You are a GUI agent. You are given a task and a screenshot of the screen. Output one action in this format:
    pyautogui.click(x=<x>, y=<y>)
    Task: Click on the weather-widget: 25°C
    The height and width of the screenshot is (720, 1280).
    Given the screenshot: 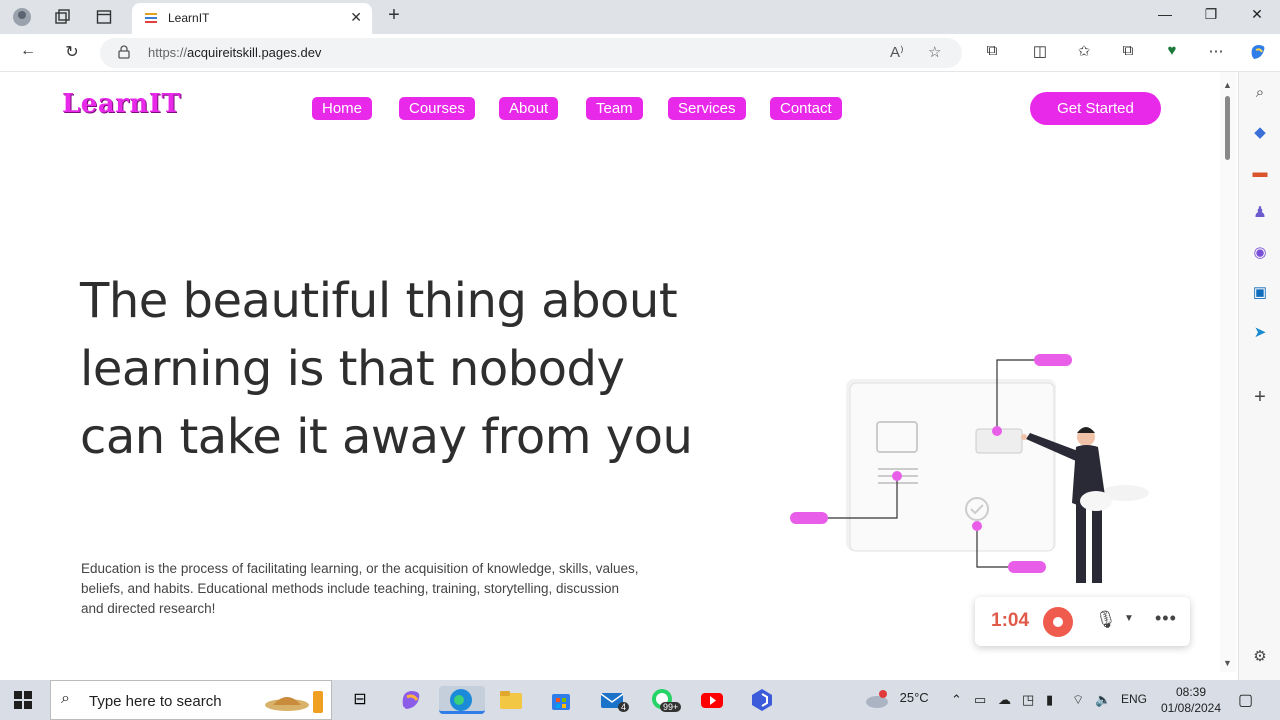 What is the action you would take?
    pyautogui.click(x=896, y=699)
    